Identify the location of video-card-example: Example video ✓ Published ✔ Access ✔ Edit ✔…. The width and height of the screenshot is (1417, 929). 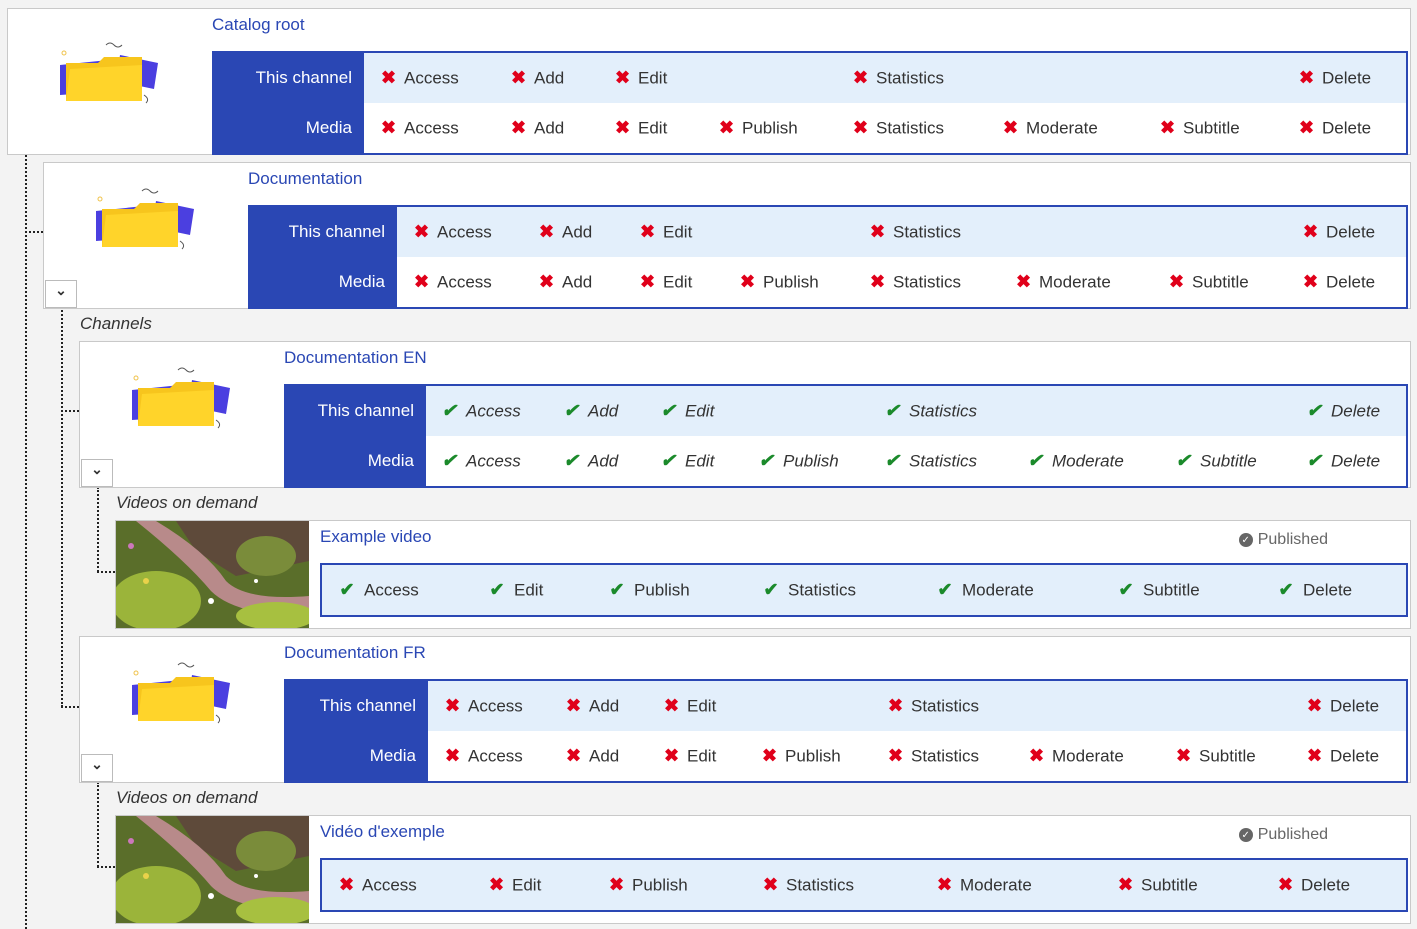
(763, 574).